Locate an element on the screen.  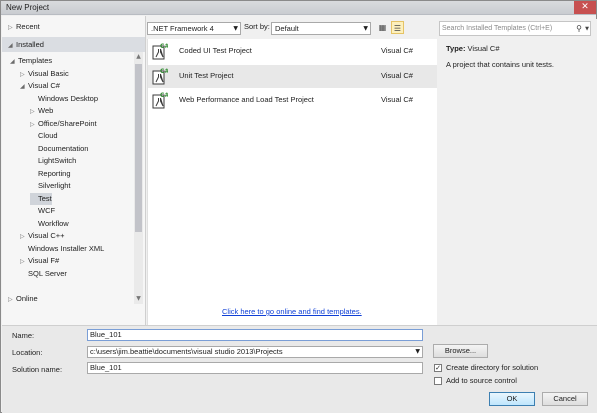
tree-item-label: LightSwitch is located at coordinates (57, 160).